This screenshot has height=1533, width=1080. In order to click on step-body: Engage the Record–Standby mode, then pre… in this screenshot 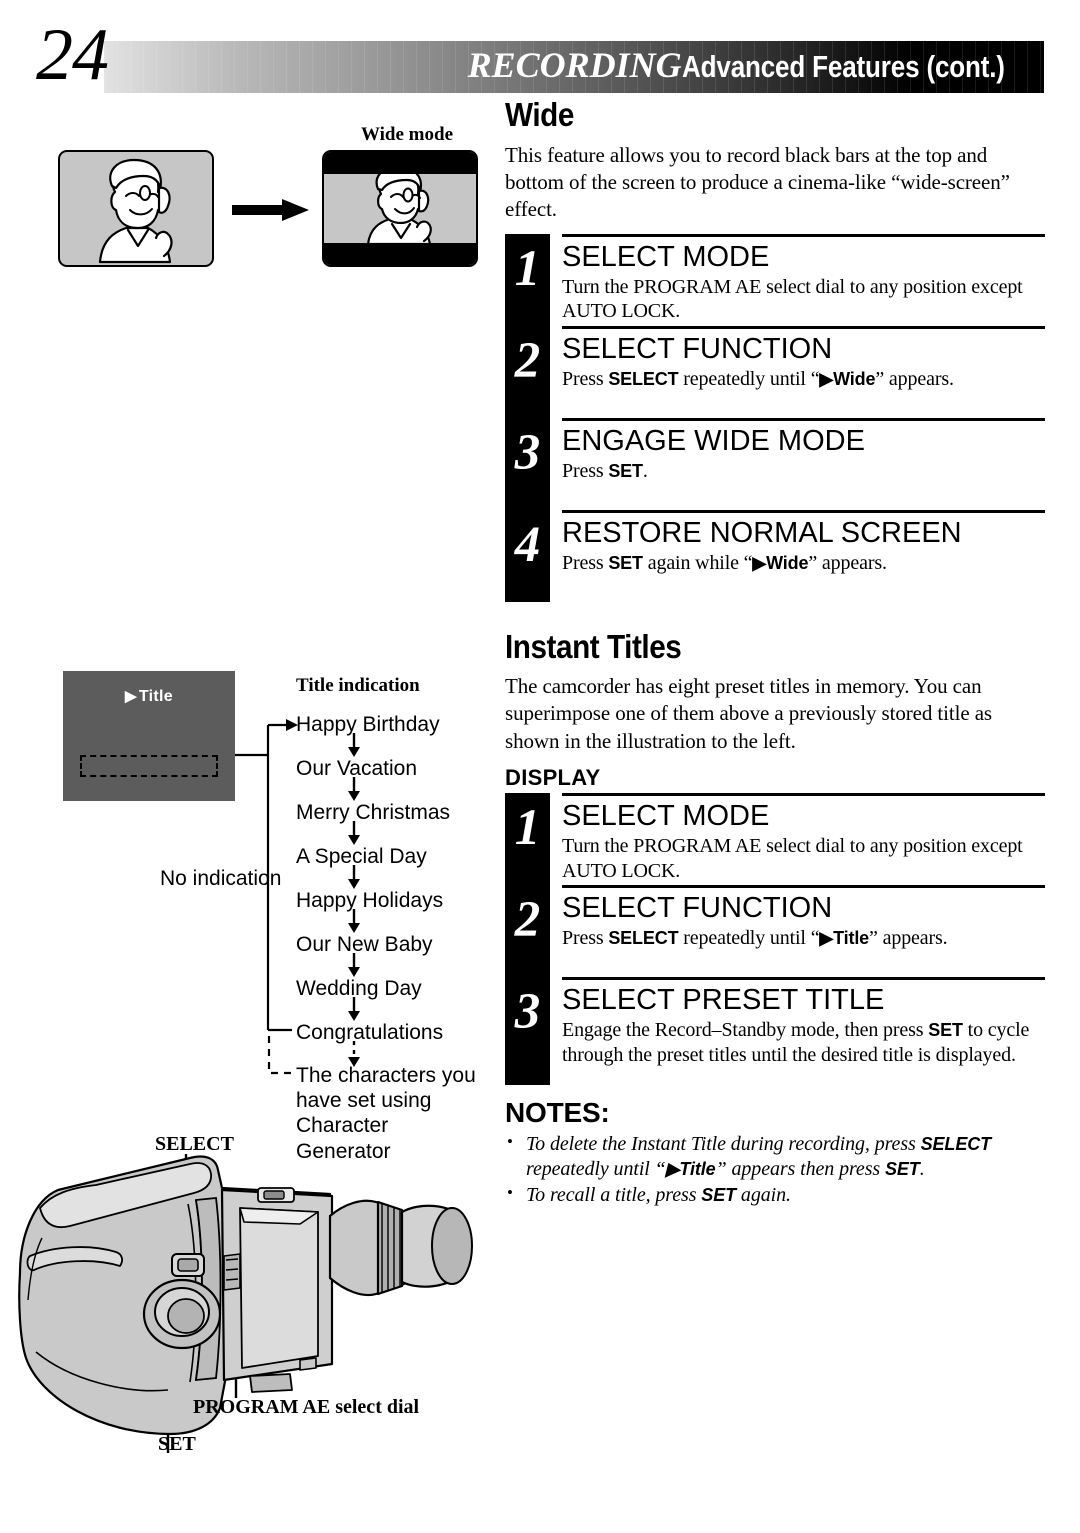, I will do `click(803, 1042)`.